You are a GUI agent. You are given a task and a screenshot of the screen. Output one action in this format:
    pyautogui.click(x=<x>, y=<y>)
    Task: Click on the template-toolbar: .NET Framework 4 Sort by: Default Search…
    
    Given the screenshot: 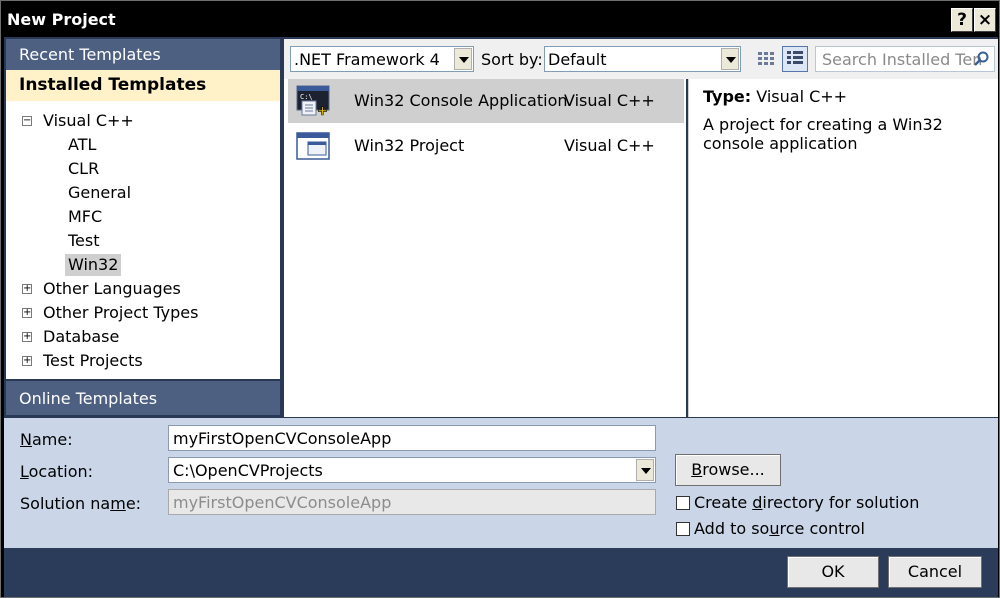 What is the action you would take?
    pyautogui.click(x=641, y=59)
    